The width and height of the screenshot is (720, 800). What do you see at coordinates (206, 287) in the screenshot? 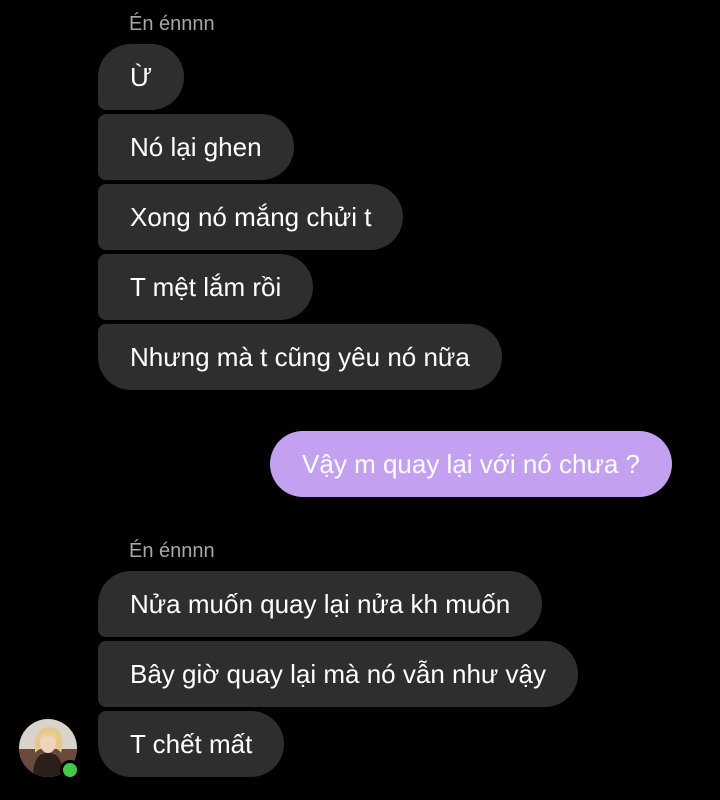
I see `incoming-message: T mệt lắm rồi` at bounding box center [206, 287].